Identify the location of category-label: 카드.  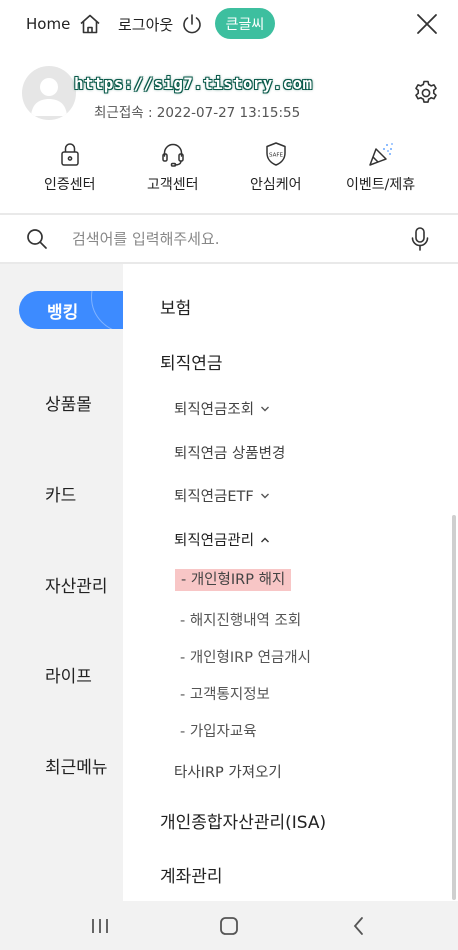
(61, 496).